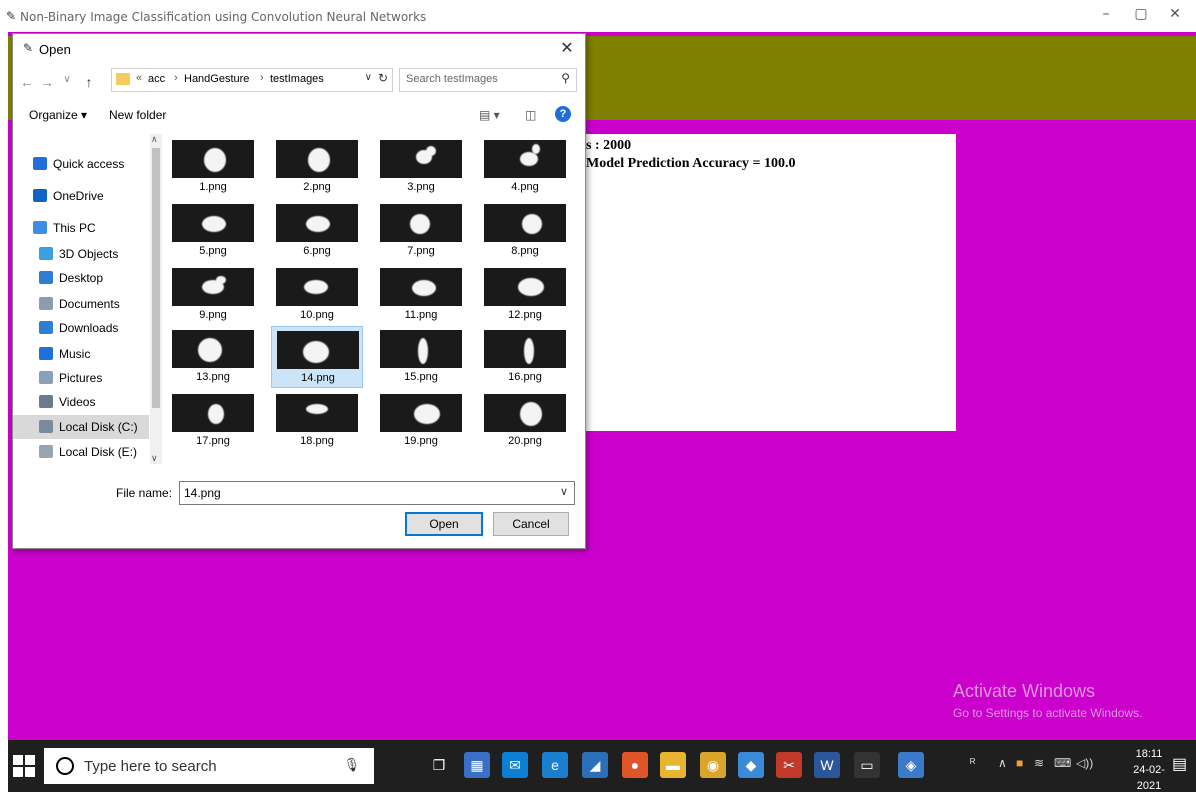  Describe the element at coordinates (216, 79) in the screenshot. I see `breadcrumb-handgesture: HandGesture` at that location.